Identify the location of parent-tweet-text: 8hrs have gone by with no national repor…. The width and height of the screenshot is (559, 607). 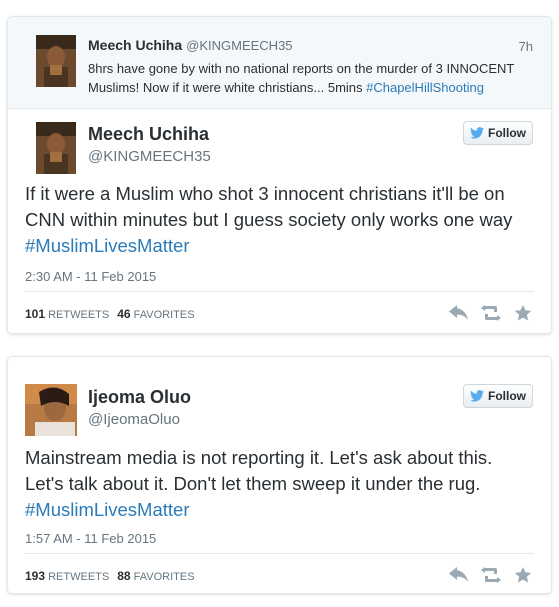
(308, 78).